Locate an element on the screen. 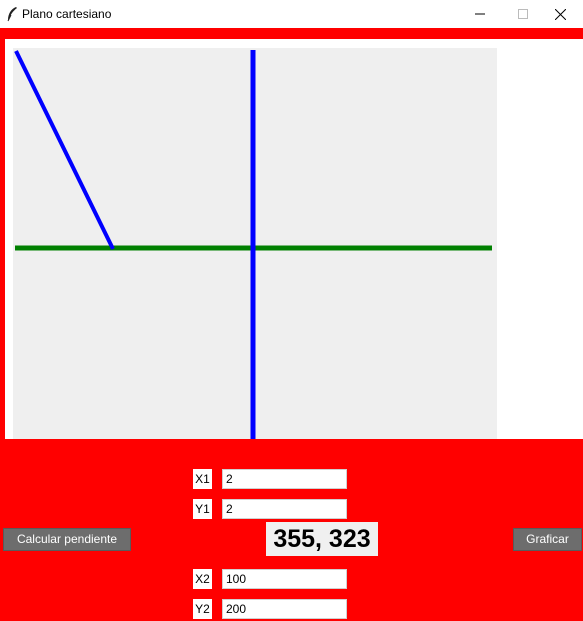 This screenshot has height=621, width=583. close-icon is located at coordinates (560, 14).